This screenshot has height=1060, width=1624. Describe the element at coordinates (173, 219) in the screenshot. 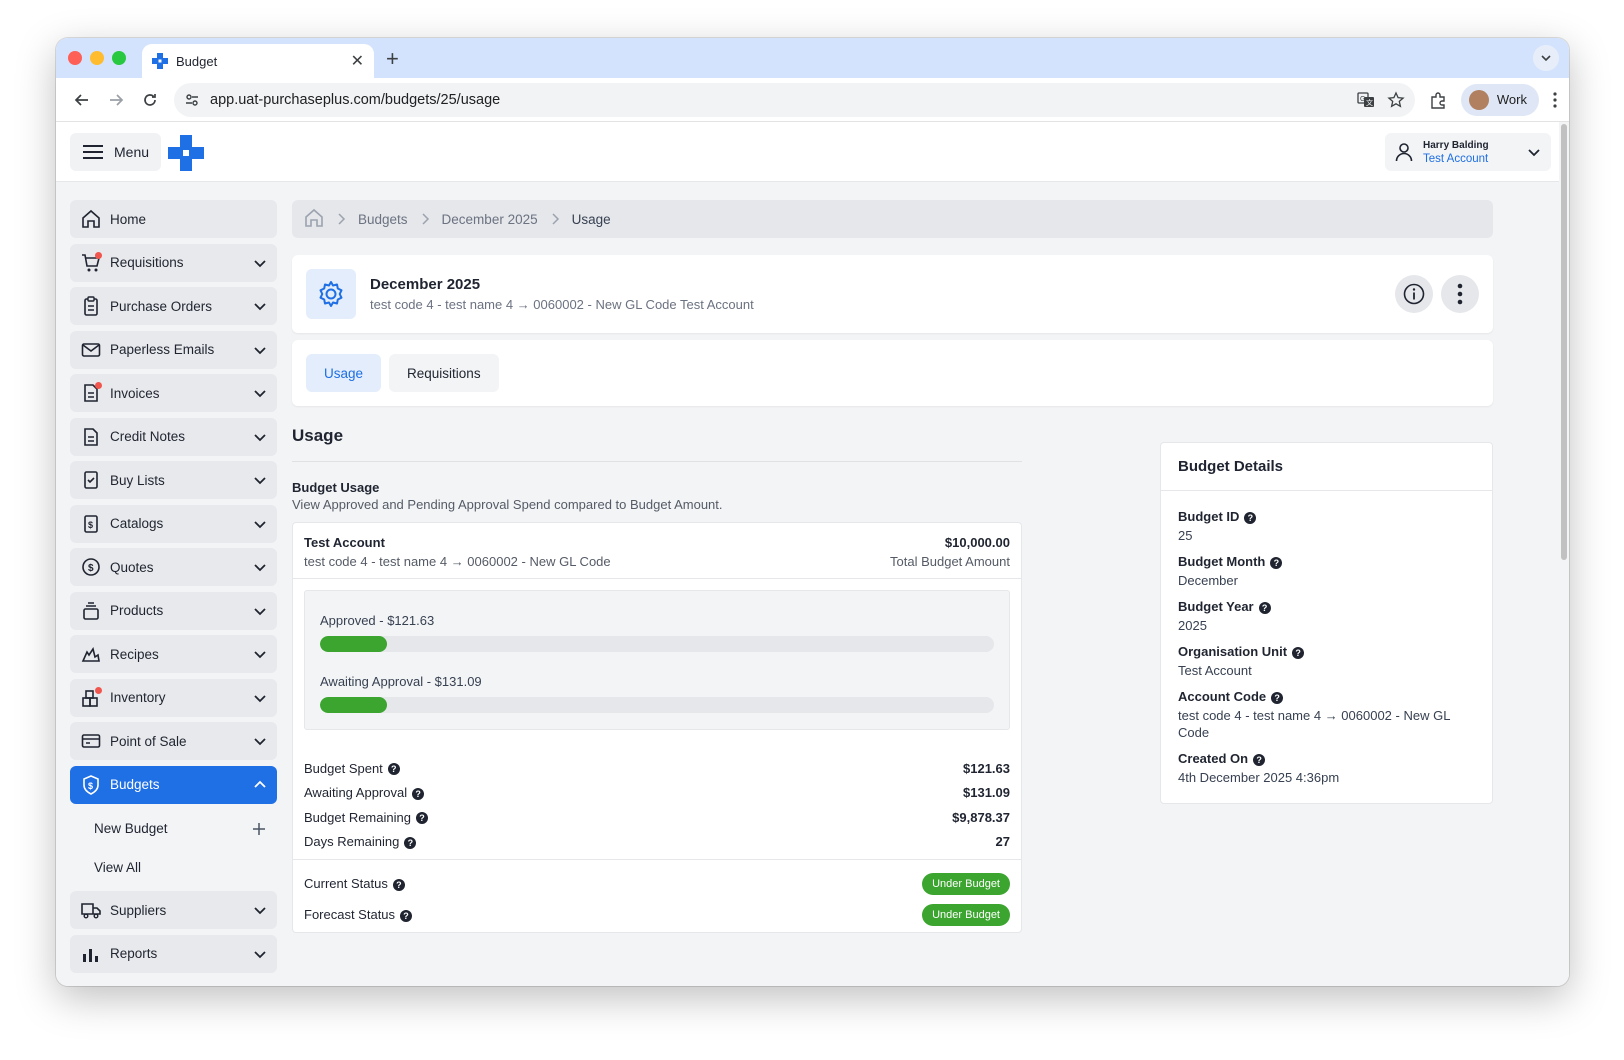

I see `sidebar-item-home: Home` at that location.